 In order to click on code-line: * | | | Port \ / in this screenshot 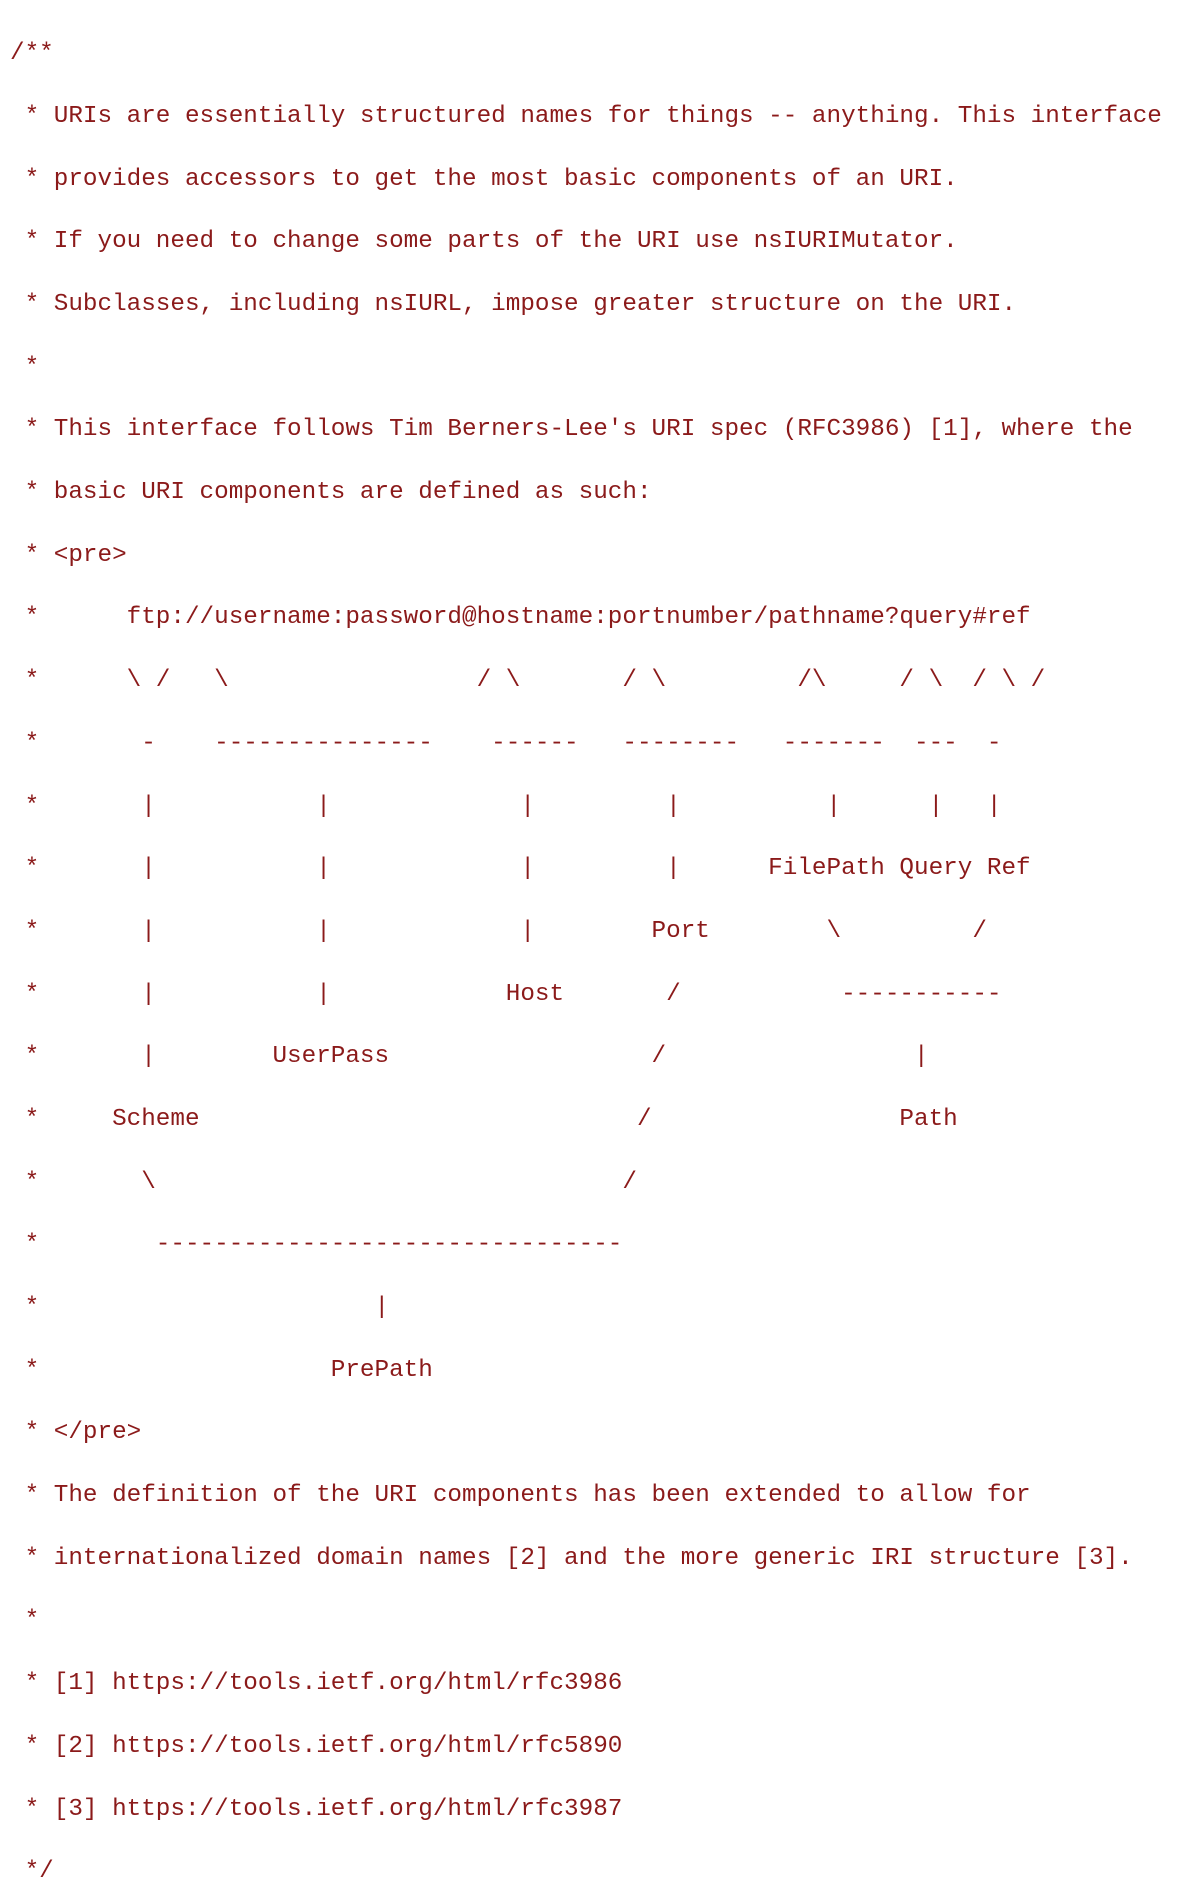, I will do `click(498, 931)`.